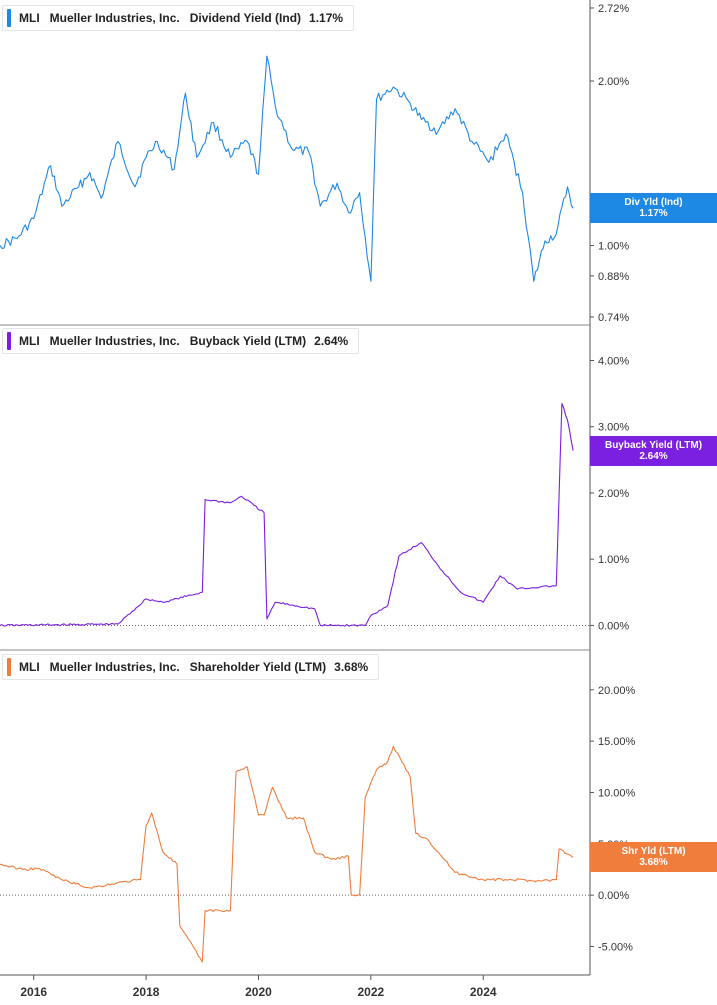 This screenshot has height=1005, width=717. What do you see at coordinates (331, 341) in the screenshot?
I see `legend-value: 2.64%` at bounding box center [331, 341].